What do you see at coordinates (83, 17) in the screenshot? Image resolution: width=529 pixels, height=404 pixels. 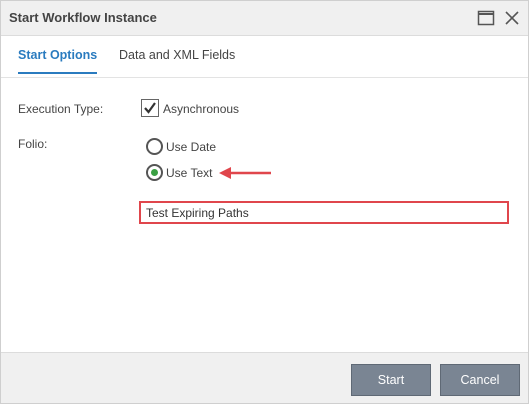 I see `dialog-title: Start Workflow Instance` at bounding box center [83, 17].